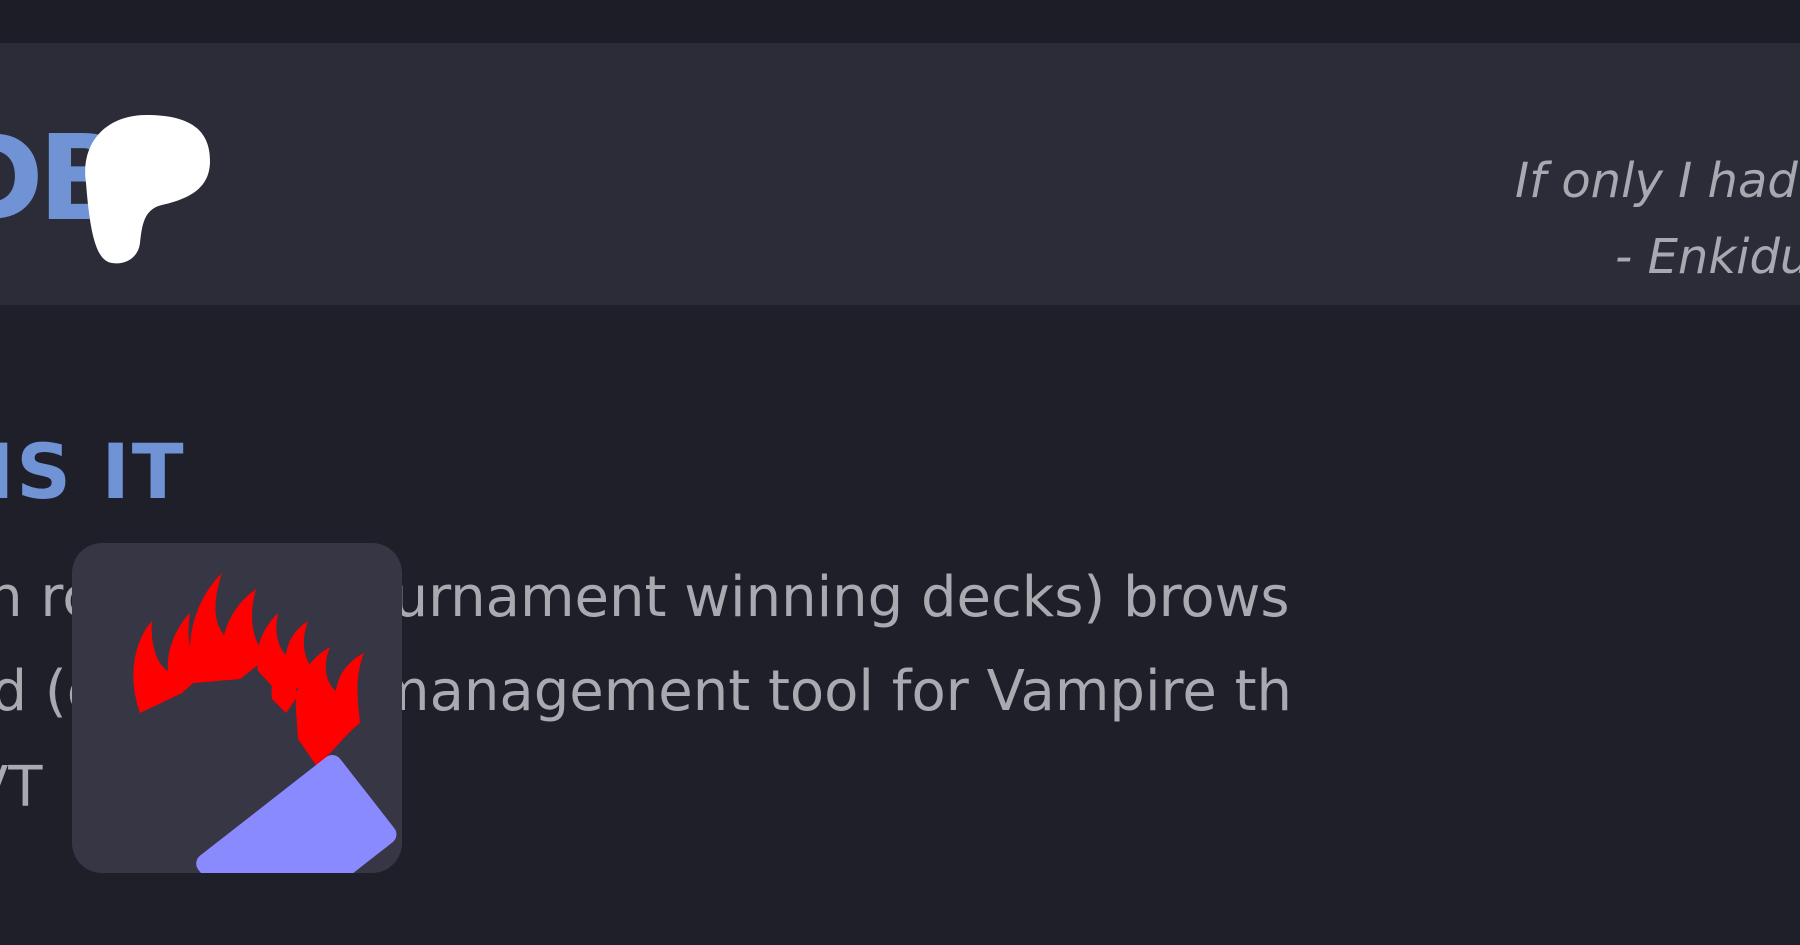  Describe the element at coordinates (1656, 181) in the screenshot. I see `quote-text: If only I had` at that location.